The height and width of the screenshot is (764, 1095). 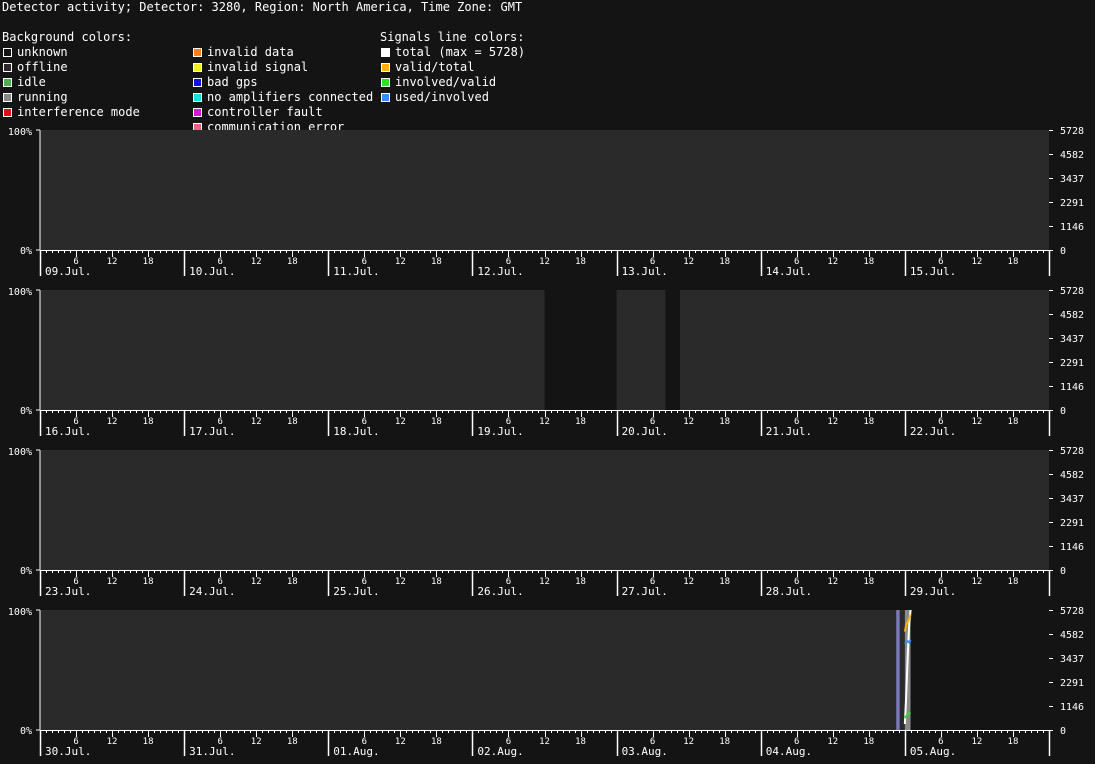 What do you see at coordinates (500, 751) in the screenshot?
I see `day-label: 02.Aug.` at bounding box center [500, 751].